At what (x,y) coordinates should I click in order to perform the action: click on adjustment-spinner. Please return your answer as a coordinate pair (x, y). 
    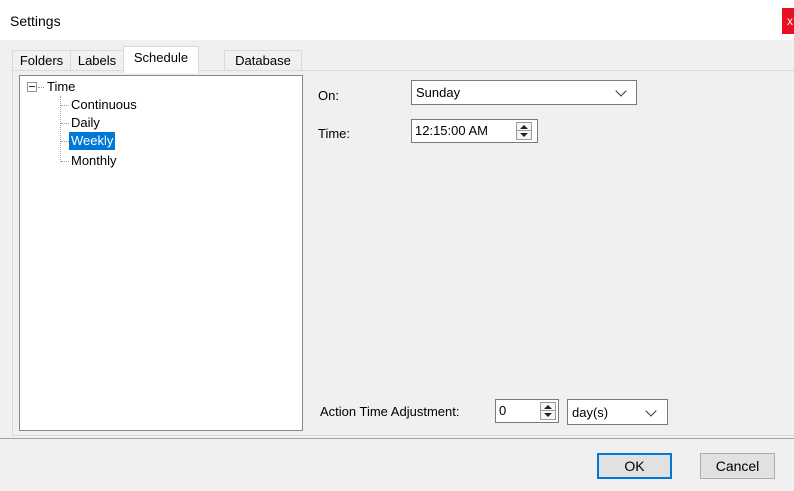
    Looking at the image, I should click on (548, 411).